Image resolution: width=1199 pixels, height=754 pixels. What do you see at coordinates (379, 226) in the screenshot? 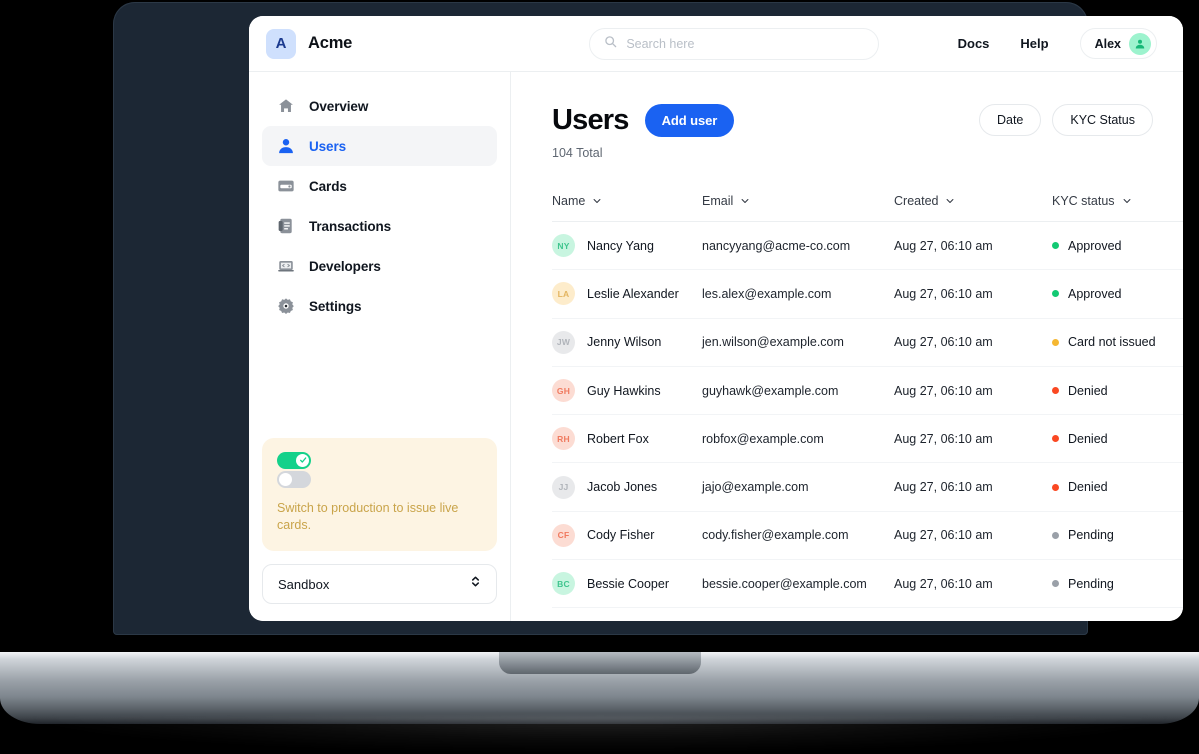
I see `sidebar-item-transactions: Transactions` at bounding box center [379, 226].